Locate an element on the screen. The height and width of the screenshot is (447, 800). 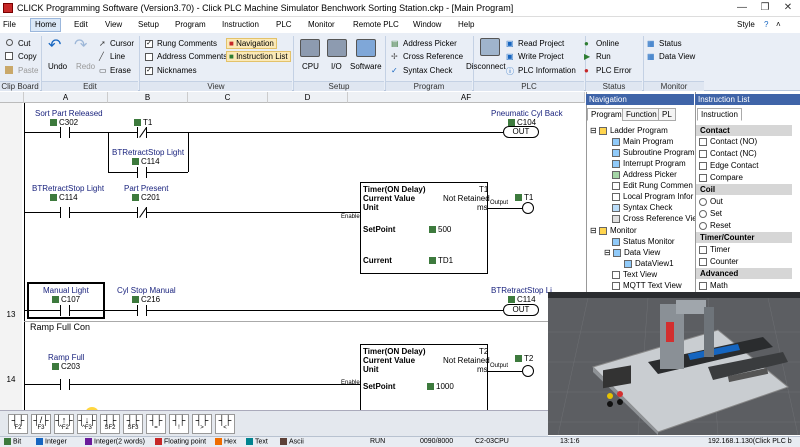
rung-comments-checkbox: ✓ is located at coordinates (149, 44).